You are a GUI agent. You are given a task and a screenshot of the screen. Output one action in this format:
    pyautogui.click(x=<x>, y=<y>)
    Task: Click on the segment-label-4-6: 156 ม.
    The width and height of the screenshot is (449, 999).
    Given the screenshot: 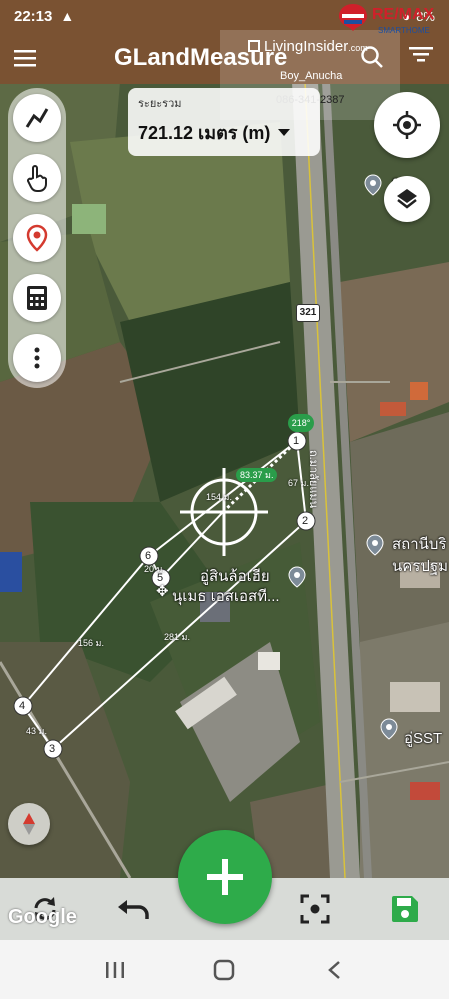 What is the action you would take?
    pyautogui.click(x=91, y=643)
    